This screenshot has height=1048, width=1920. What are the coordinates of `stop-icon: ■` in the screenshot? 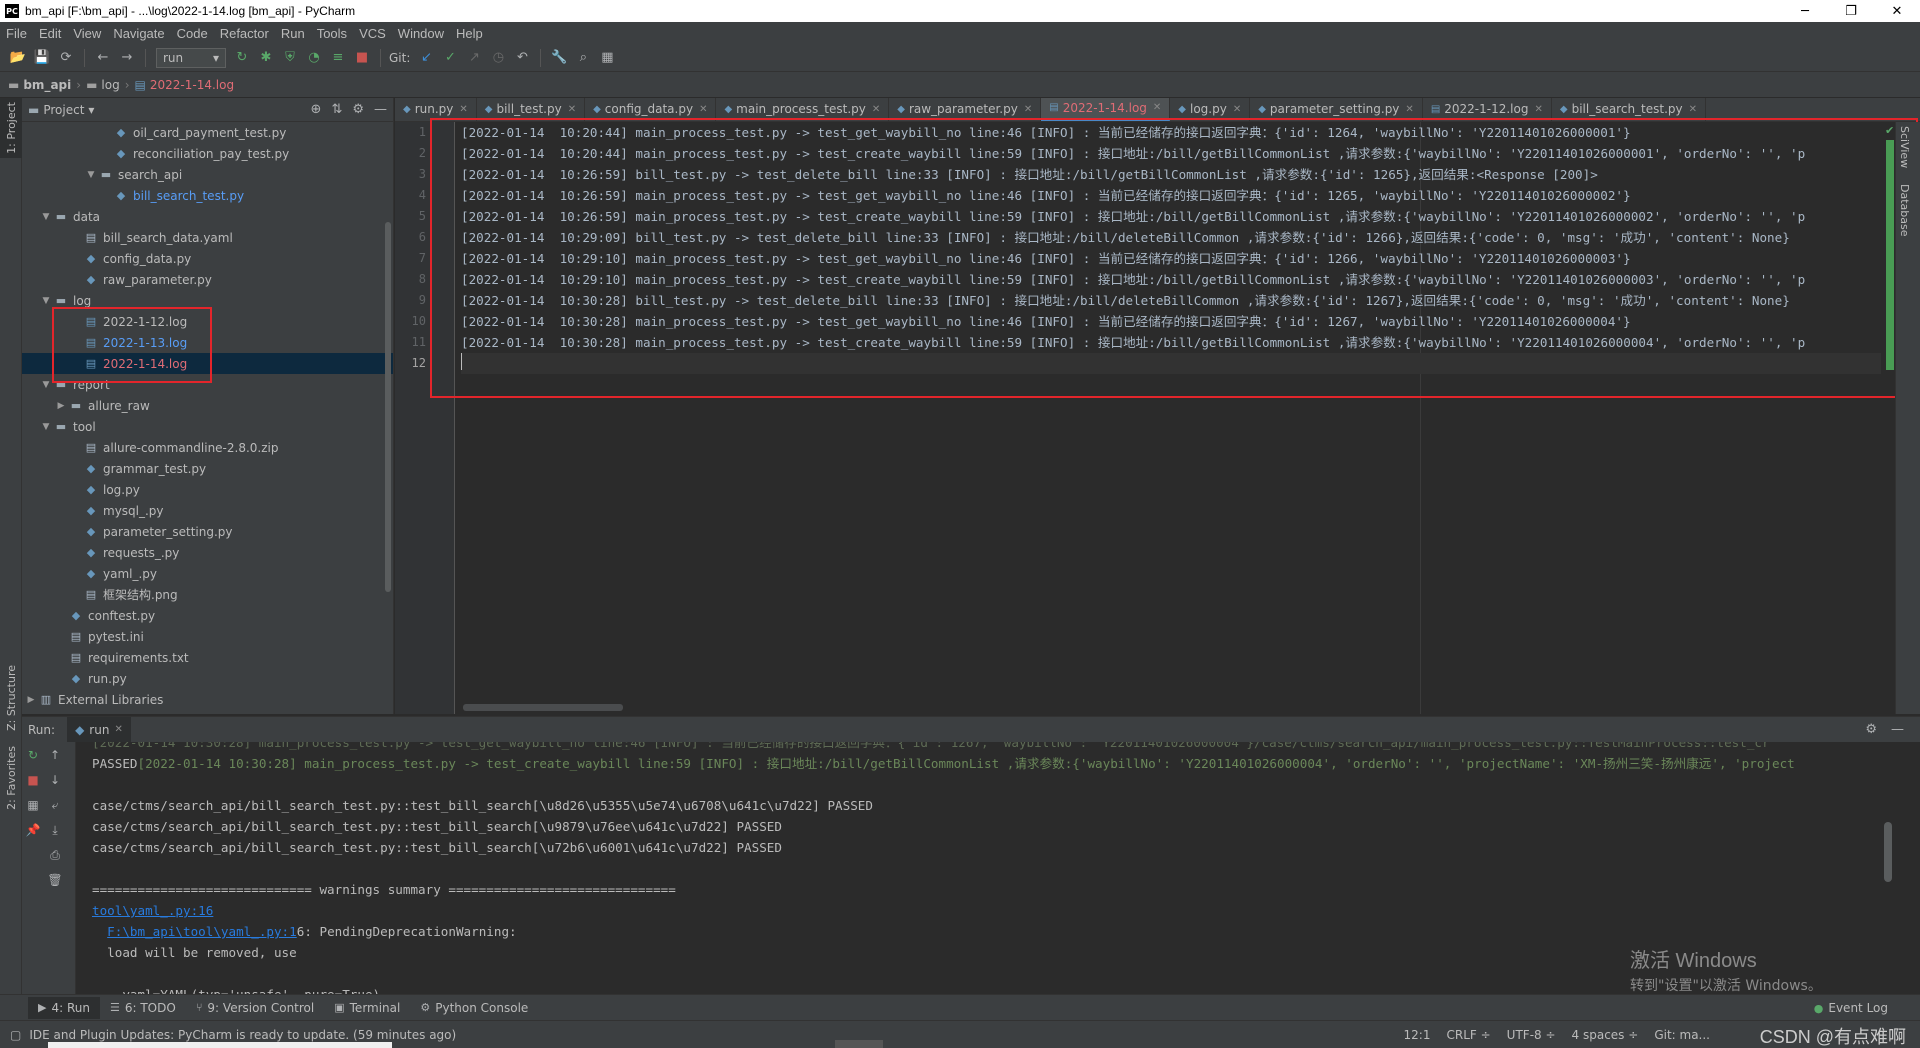 It's located at (33, 781).